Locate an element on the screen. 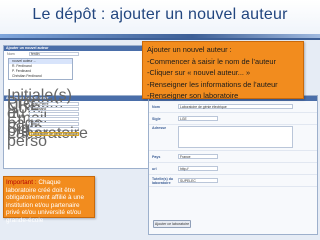 Image resolution: width=320 pixels, height=240 pixels. lab-sigle-field: LGE is located at coordinates (198, 118).